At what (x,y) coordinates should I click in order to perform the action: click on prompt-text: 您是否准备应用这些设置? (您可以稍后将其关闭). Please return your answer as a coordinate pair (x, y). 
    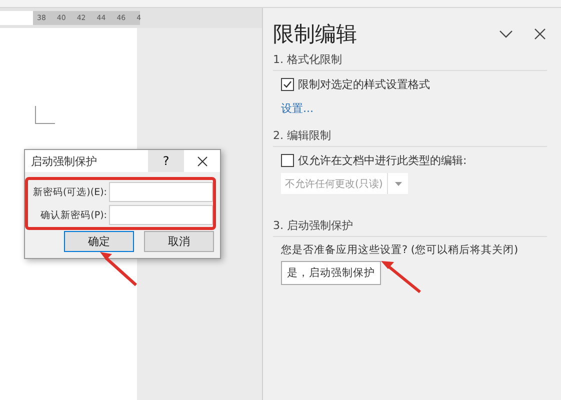
    Looking at the image, I should click on (400, 250).